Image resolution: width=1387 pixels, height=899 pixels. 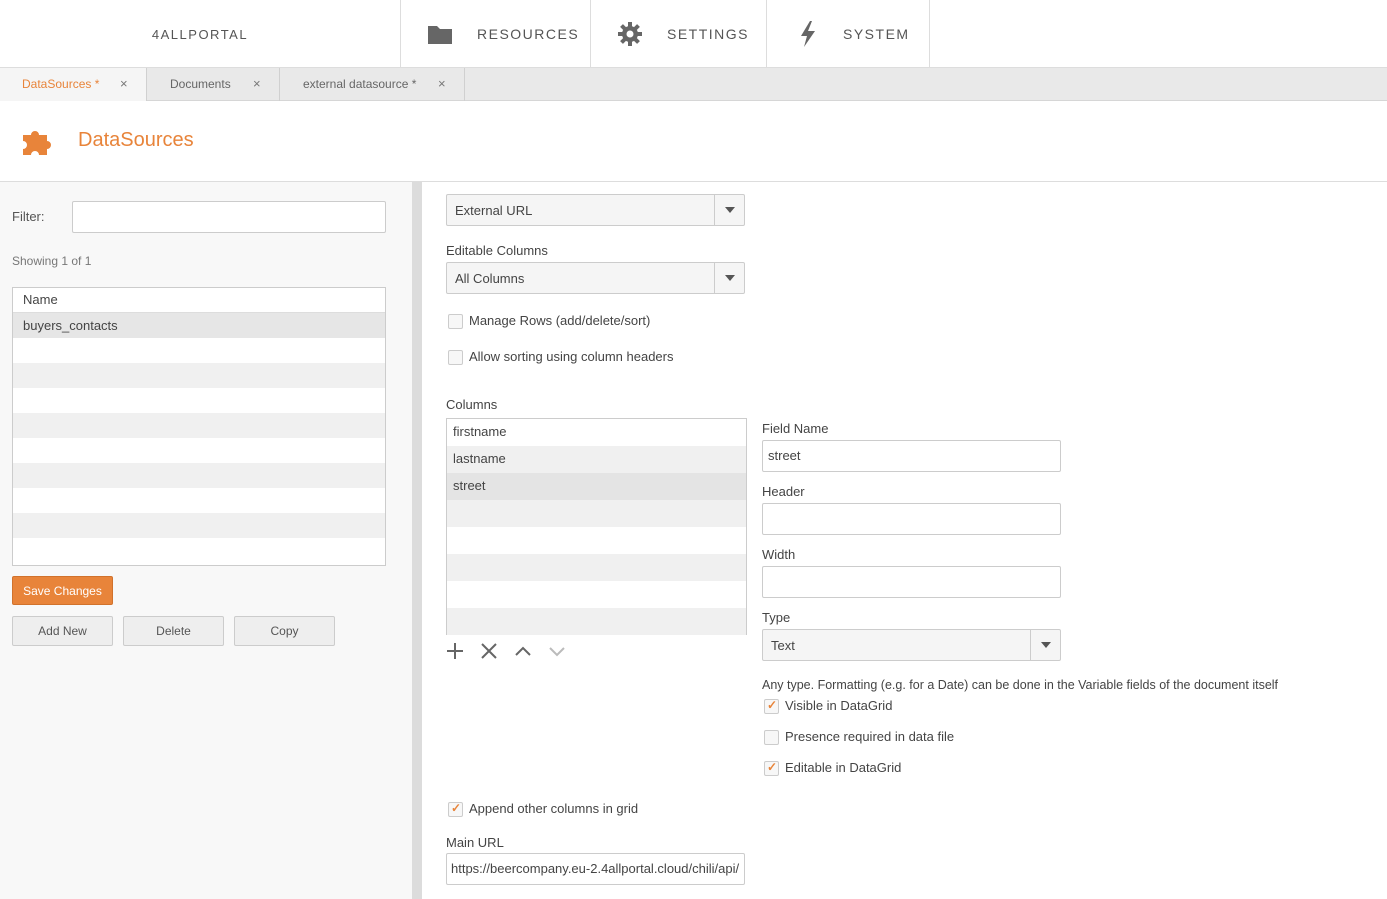 What do you see at coordinates (475, 842) in the screenshot?
I see `main-url-label: Main URL` at bounding box center [475, 842].